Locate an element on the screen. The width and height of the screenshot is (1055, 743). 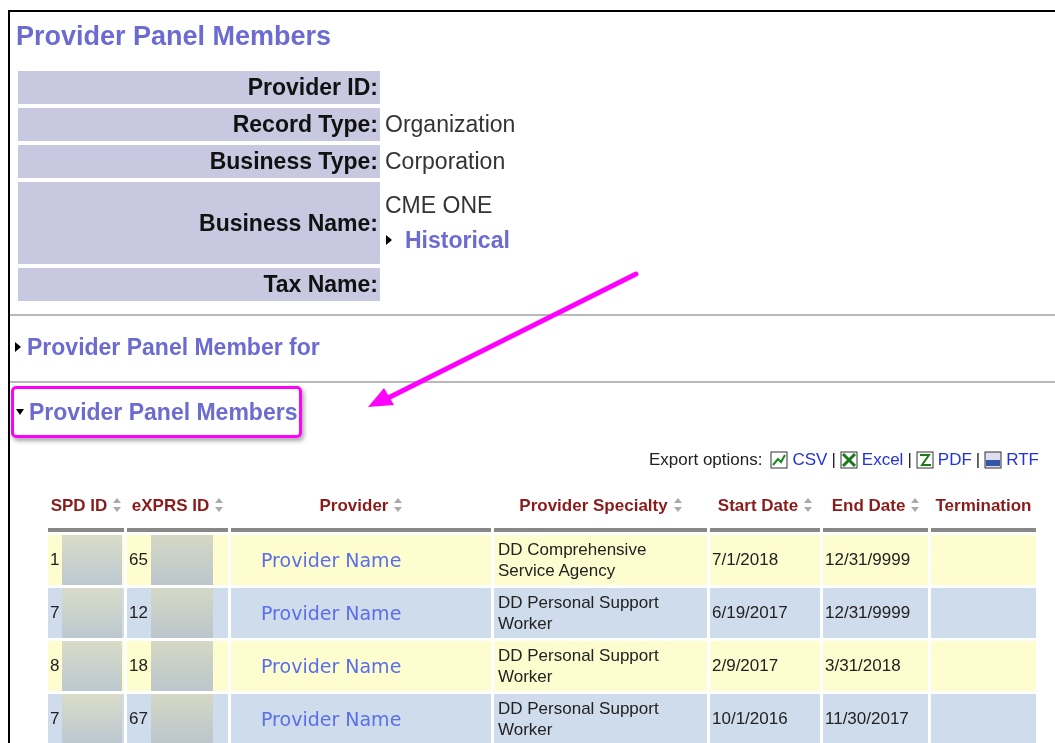
column-header: Start Date is located at coordinates (758, 505).